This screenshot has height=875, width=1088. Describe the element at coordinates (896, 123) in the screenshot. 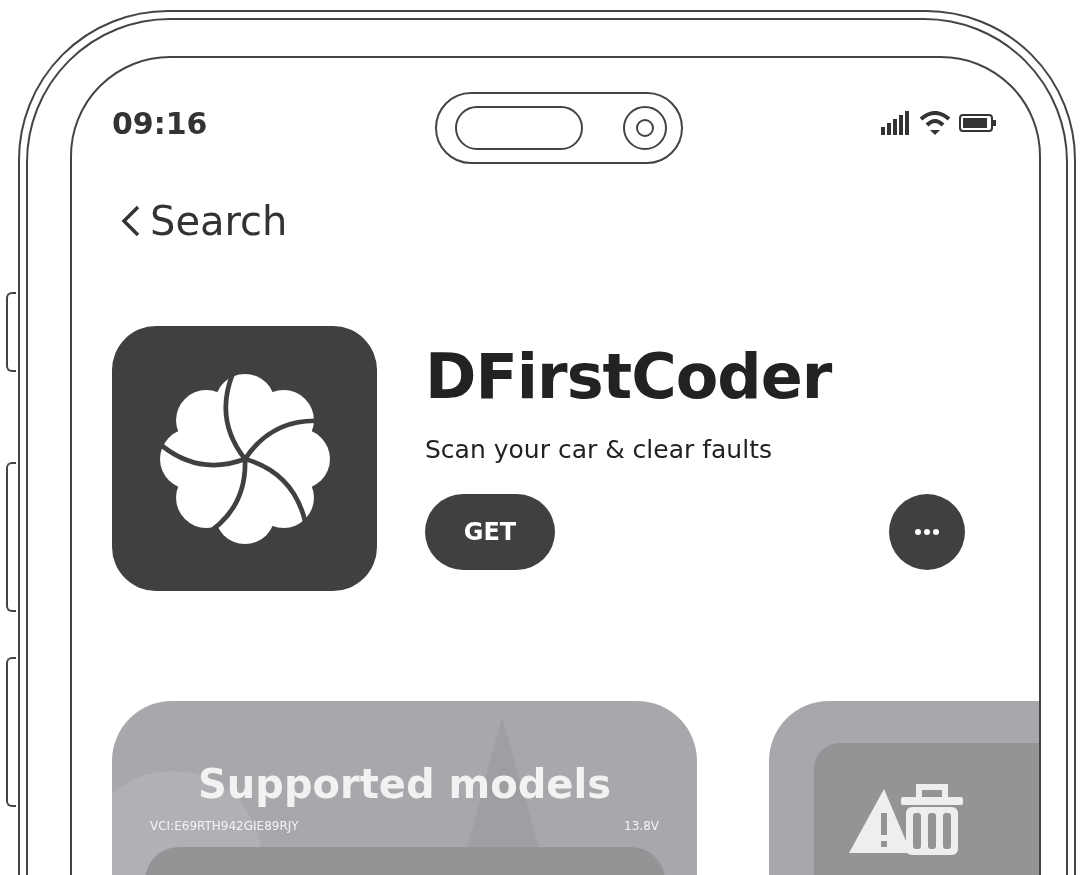

I see `signal-icon` at that location.